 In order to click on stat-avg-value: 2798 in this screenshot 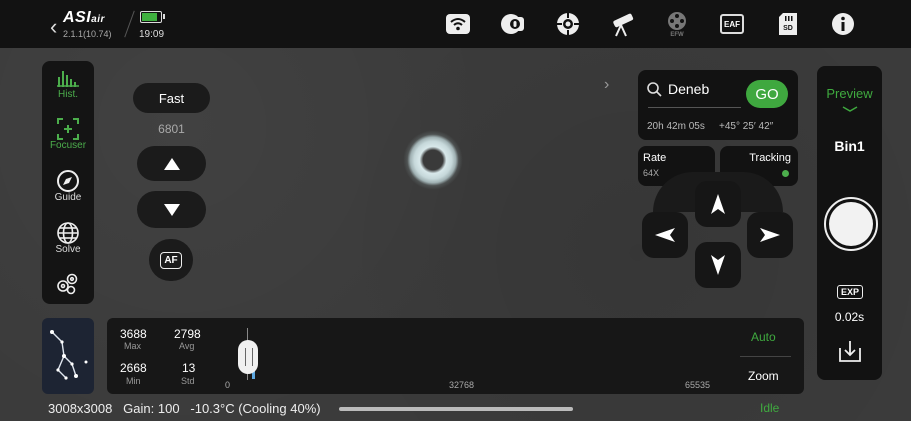, I will do `click(187, 334)`.